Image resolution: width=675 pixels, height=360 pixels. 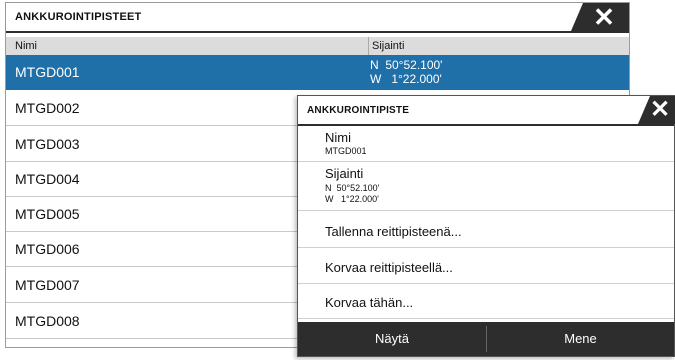 I want to click on row-name: MTGD004, so click(x=47, y=179).